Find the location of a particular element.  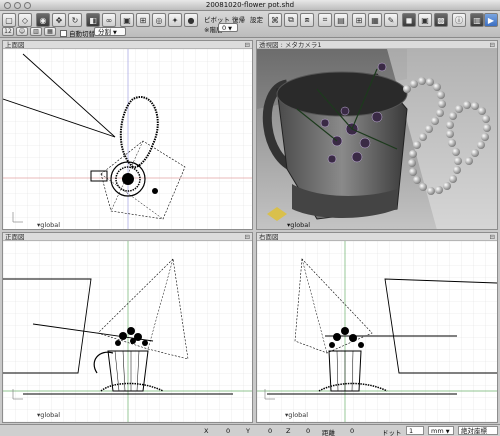

texture-icon: ▩ is located at coordinates (441, 20).